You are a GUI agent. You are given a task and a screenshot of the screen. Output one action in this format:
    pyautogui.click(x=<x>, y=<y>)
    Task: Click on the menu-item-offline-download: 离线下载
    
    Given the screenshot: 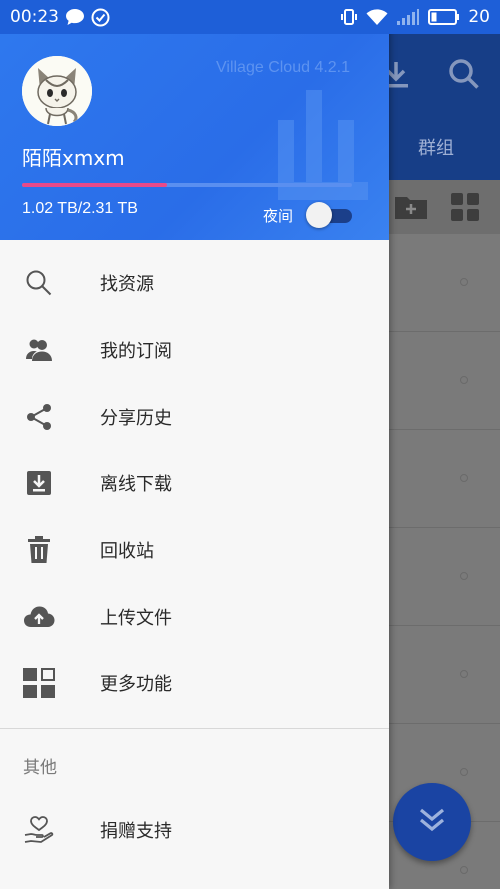 What is the action you would take?
    pyautogui.click(x=194, y=483)
    